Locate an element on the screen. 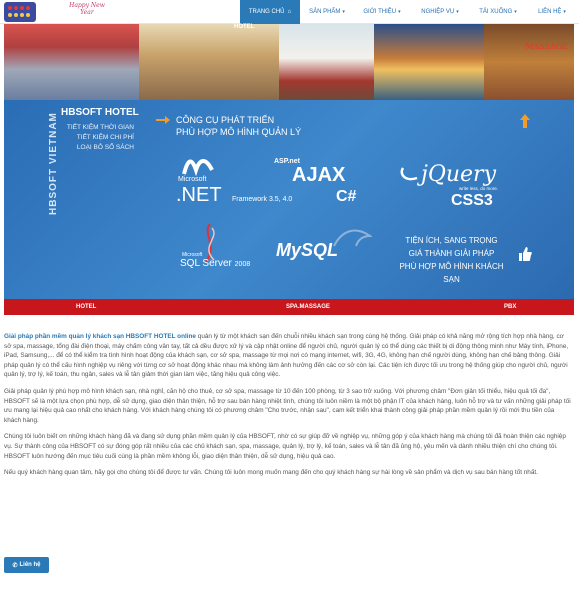 Image resolution: width=579 pixels, height=596 pixels. phone-icon: ✆ is located at coordinates (15, 565).